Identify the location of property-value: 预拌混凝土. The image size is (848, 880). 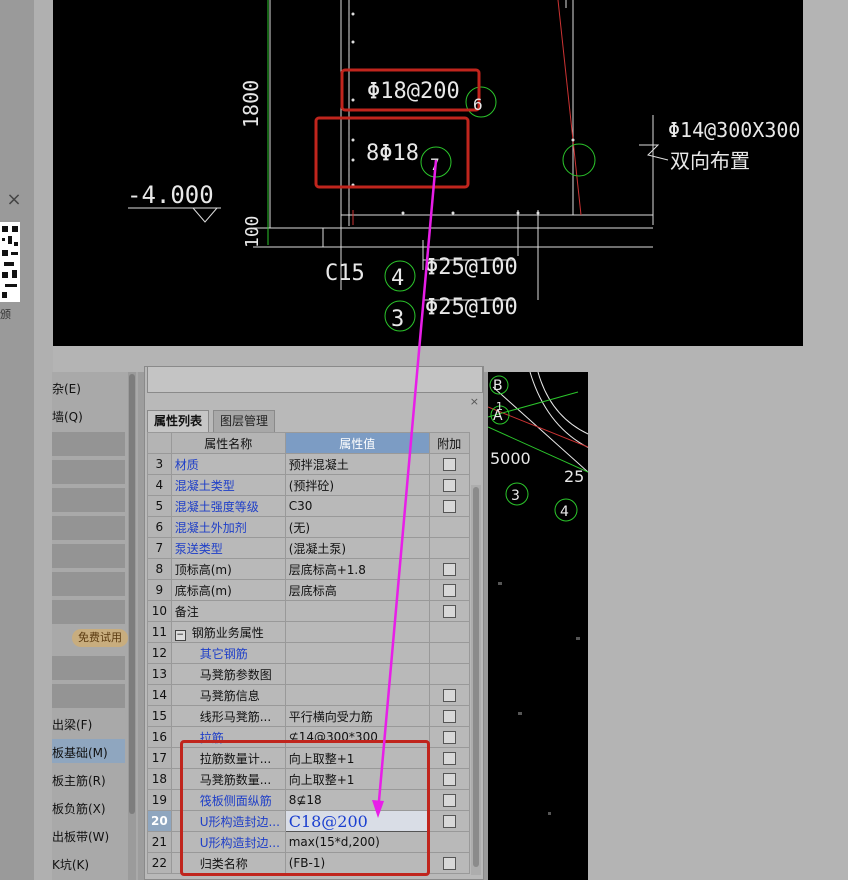
(357, 464).